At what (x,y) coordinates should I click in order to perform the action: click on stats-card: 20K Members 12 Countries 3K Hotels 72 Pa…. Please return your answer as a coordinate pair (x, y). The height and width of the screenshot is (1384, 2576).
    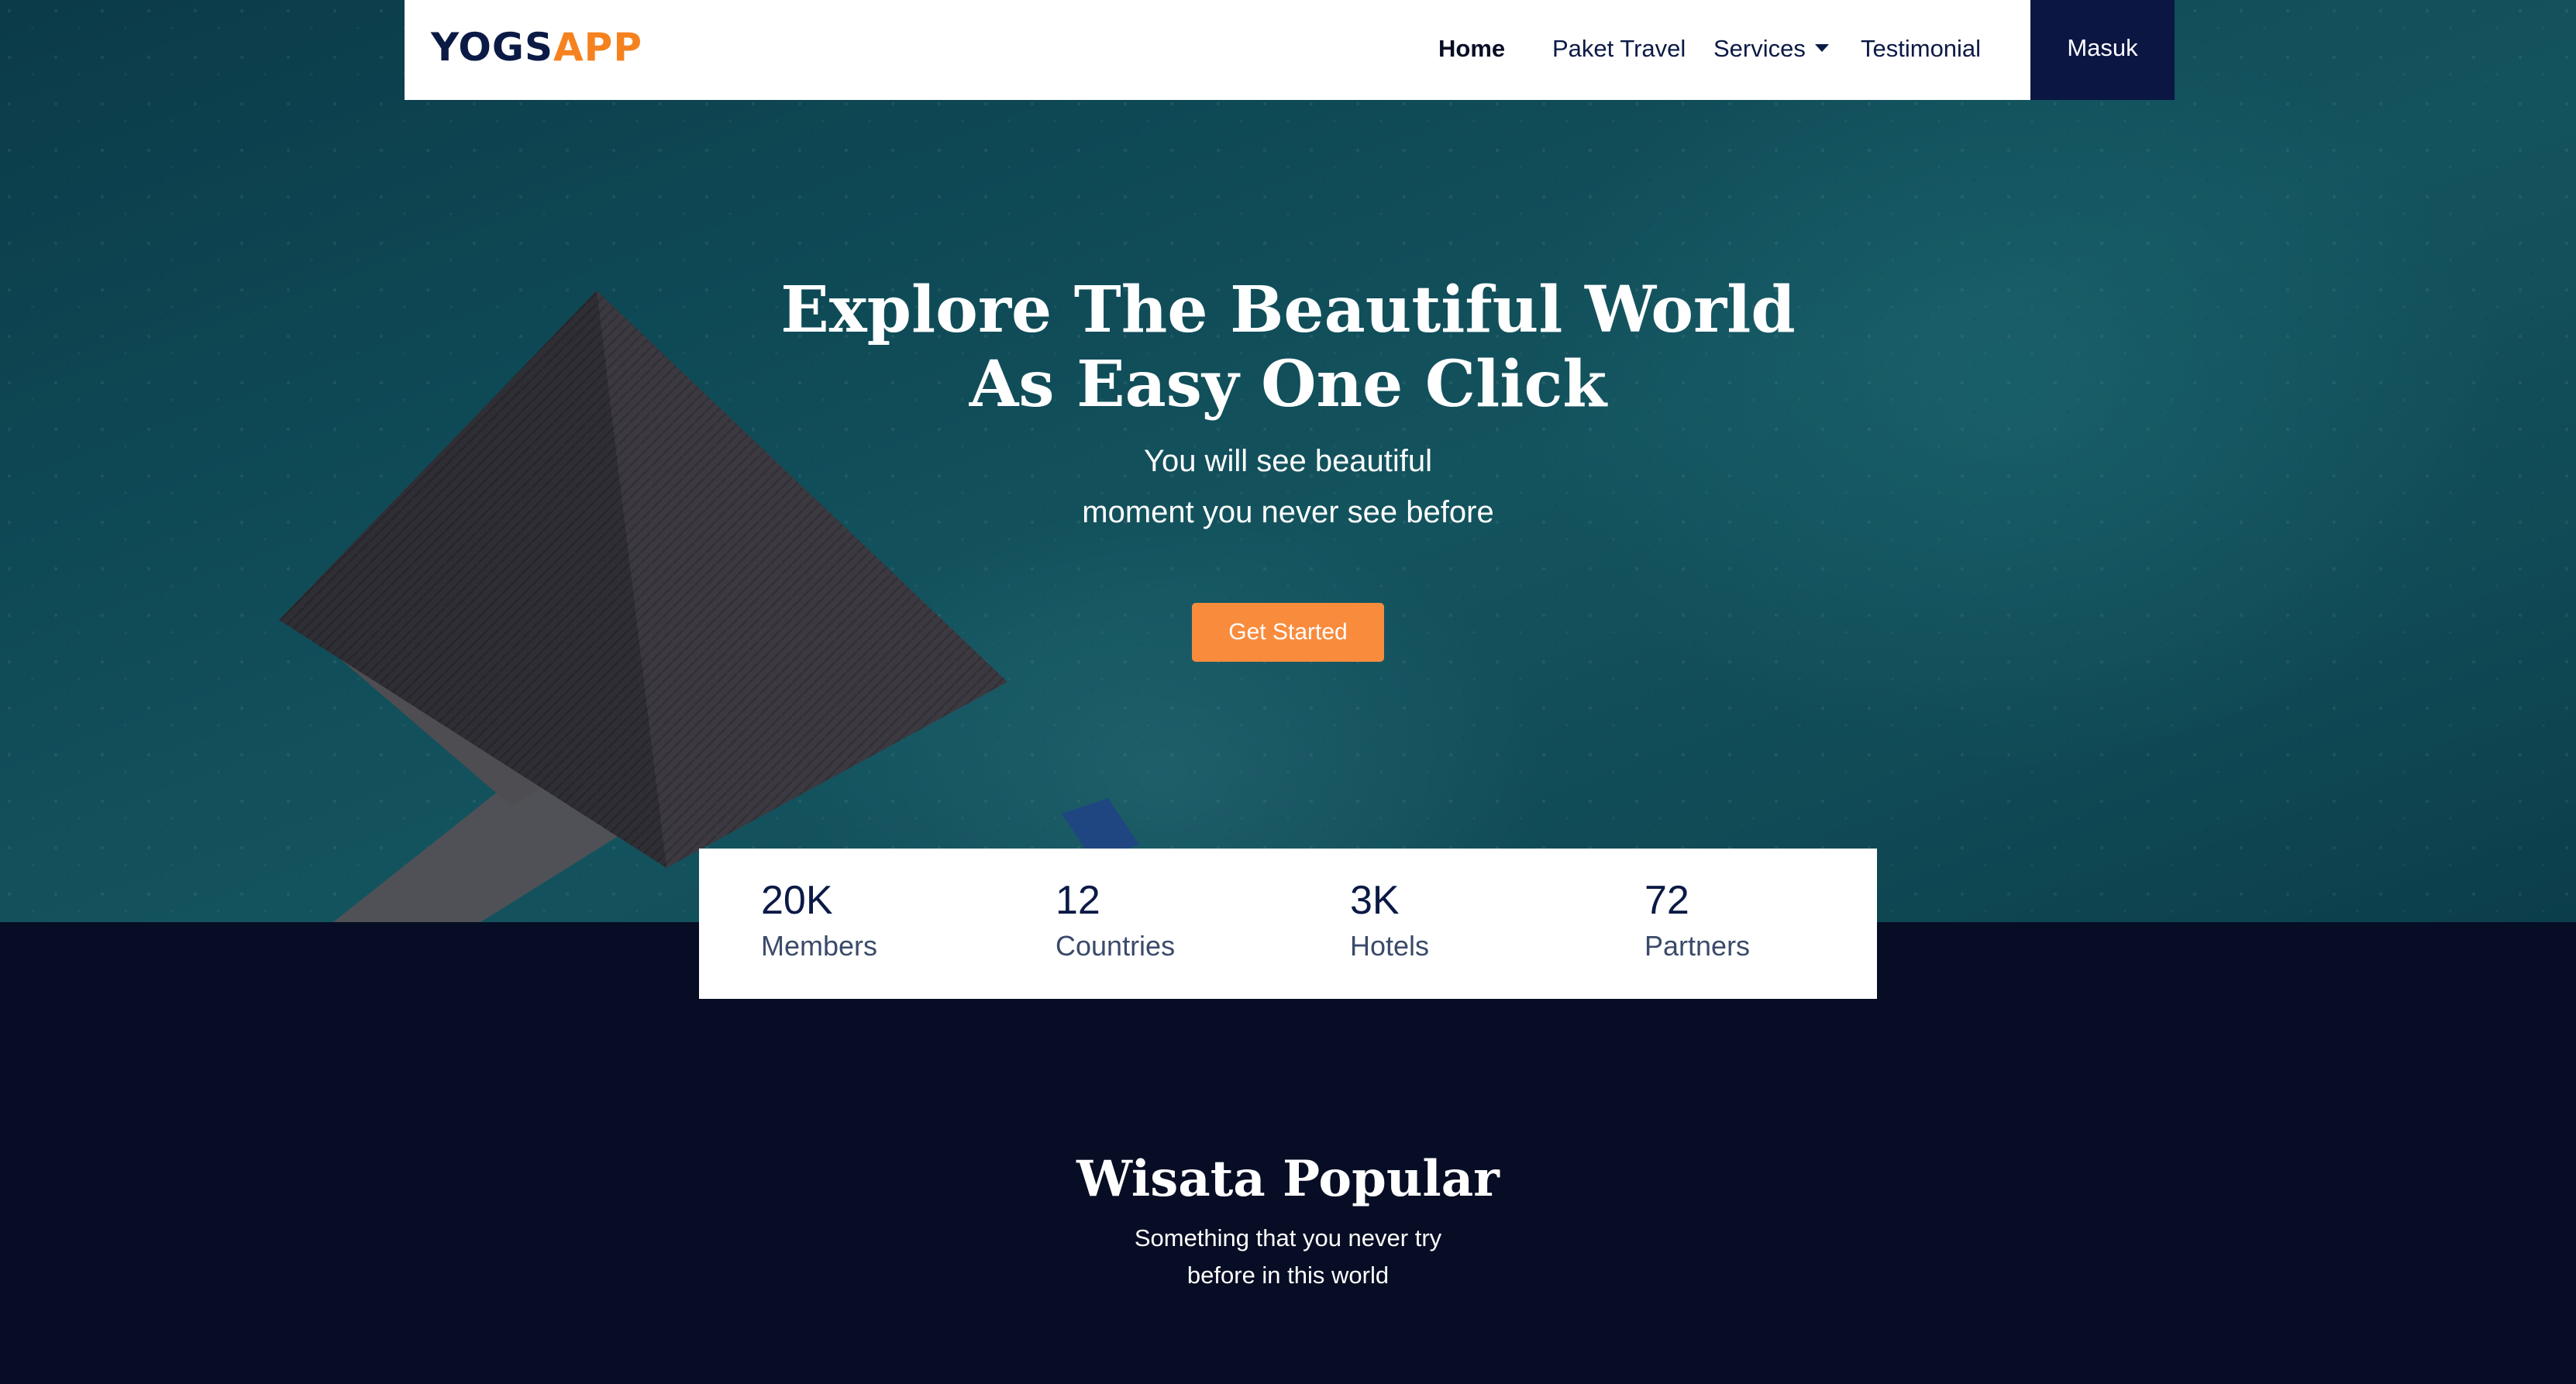
    Looking at the image, I should click on (1288, 924).